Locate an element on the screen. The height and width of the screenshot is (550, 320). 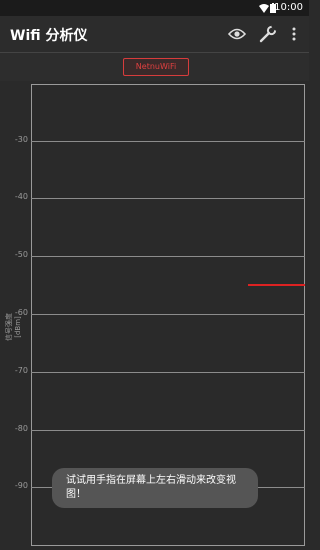
status-time: 10:00 is located at coordinates (288, 7).